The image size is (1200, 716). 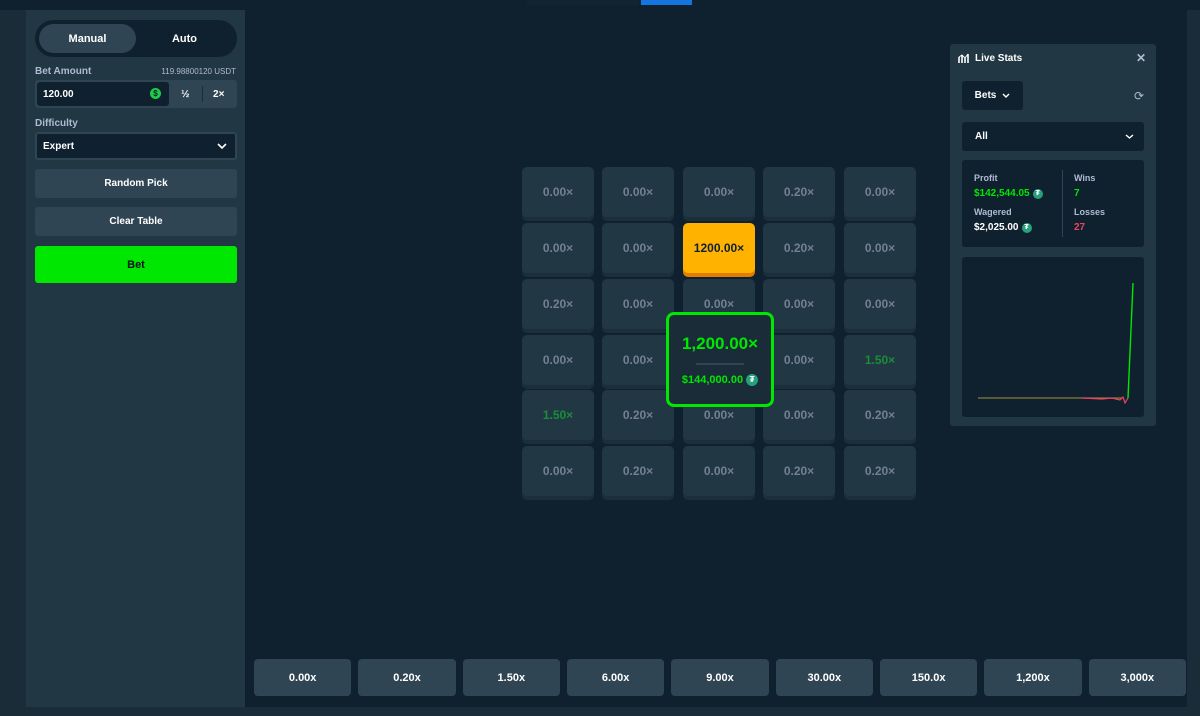 What do you see at coordinates (1062, 203) in the screenshot?
I see `stats-divider` at bounding box center [1062, 203].